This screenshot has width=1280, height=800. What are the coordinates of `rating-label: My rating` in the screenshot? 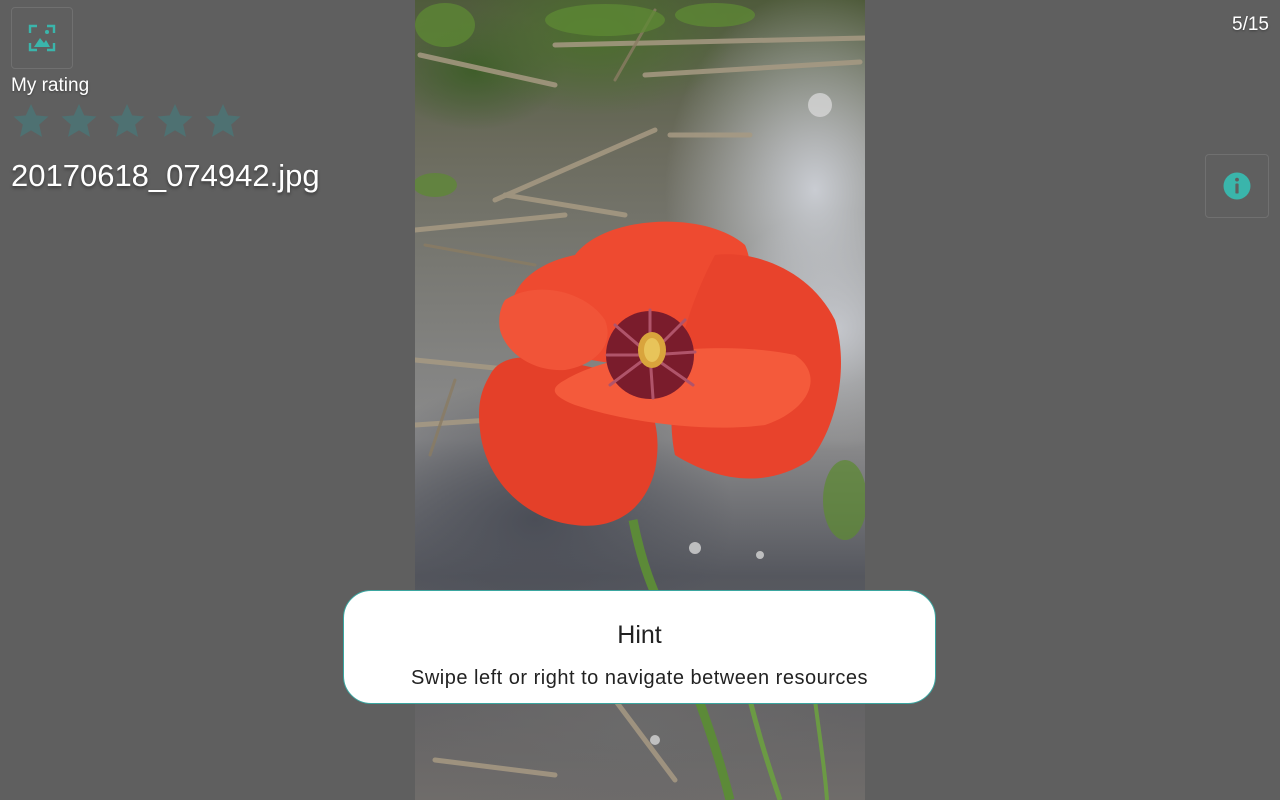 It's located at (50, 85).